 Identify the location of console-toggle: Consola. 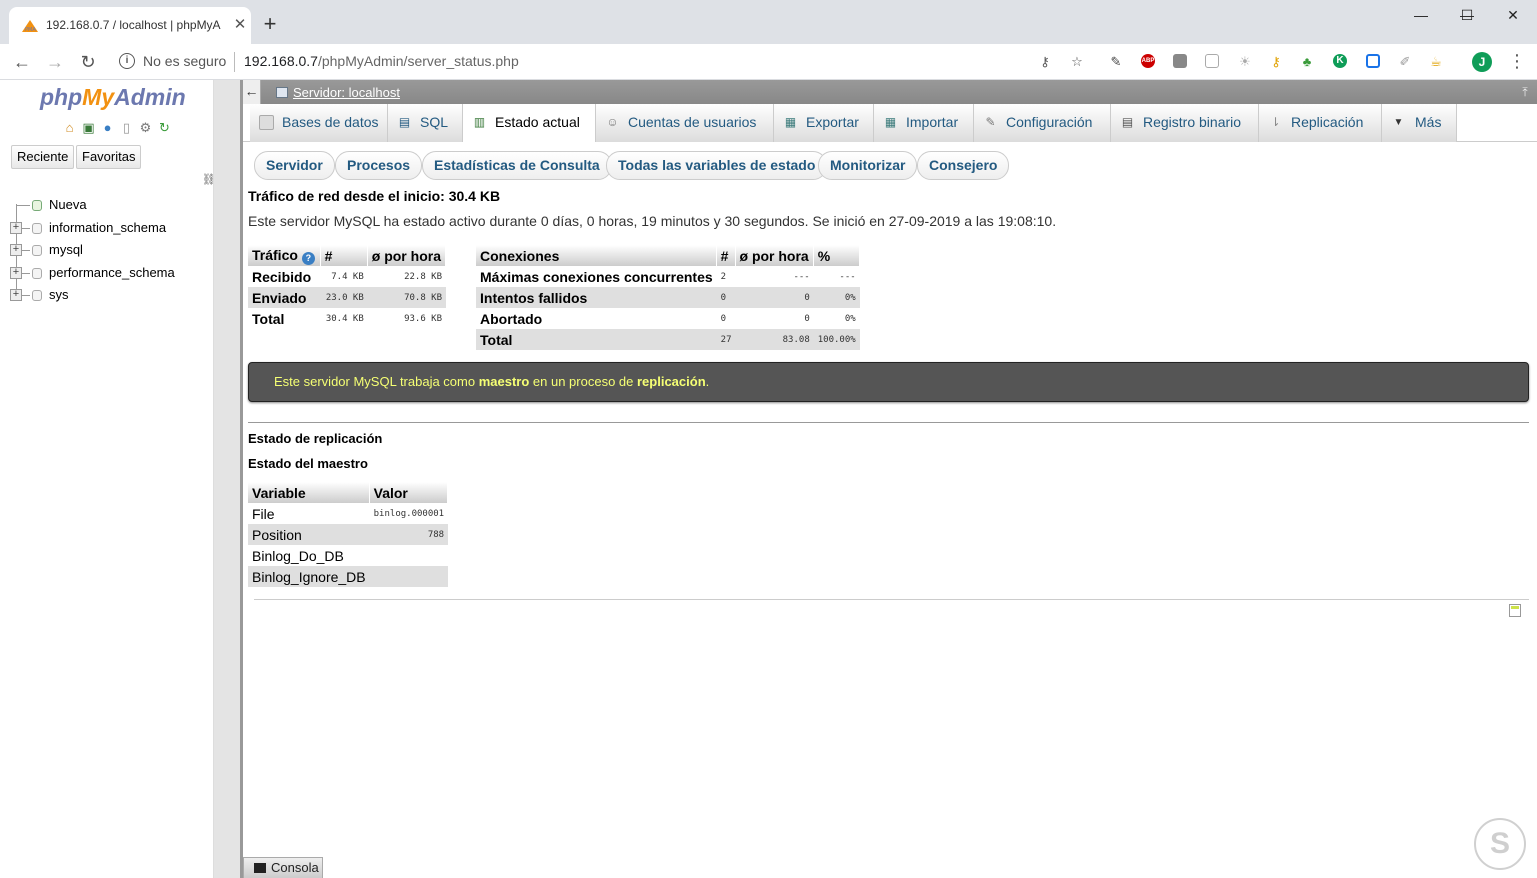
(283, 867).